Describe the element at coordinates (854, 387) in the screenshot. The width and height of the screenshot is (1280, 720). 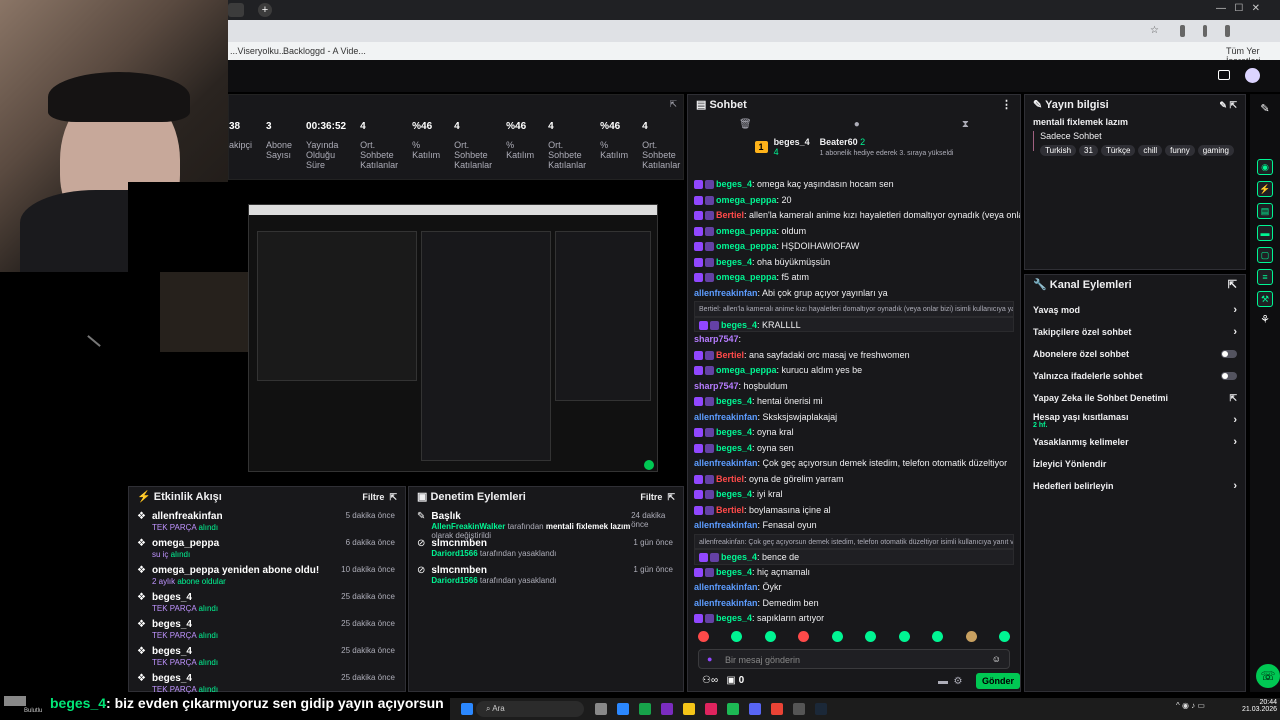
I see `chat-message: sharp7547: hoşbuldum` at that location.